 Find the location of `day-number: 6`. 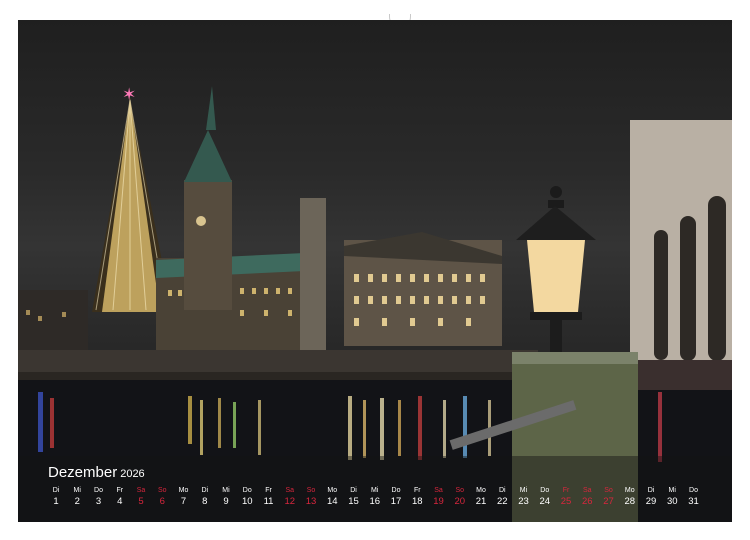

day-number: 6 is located at coordinates (162, 501).